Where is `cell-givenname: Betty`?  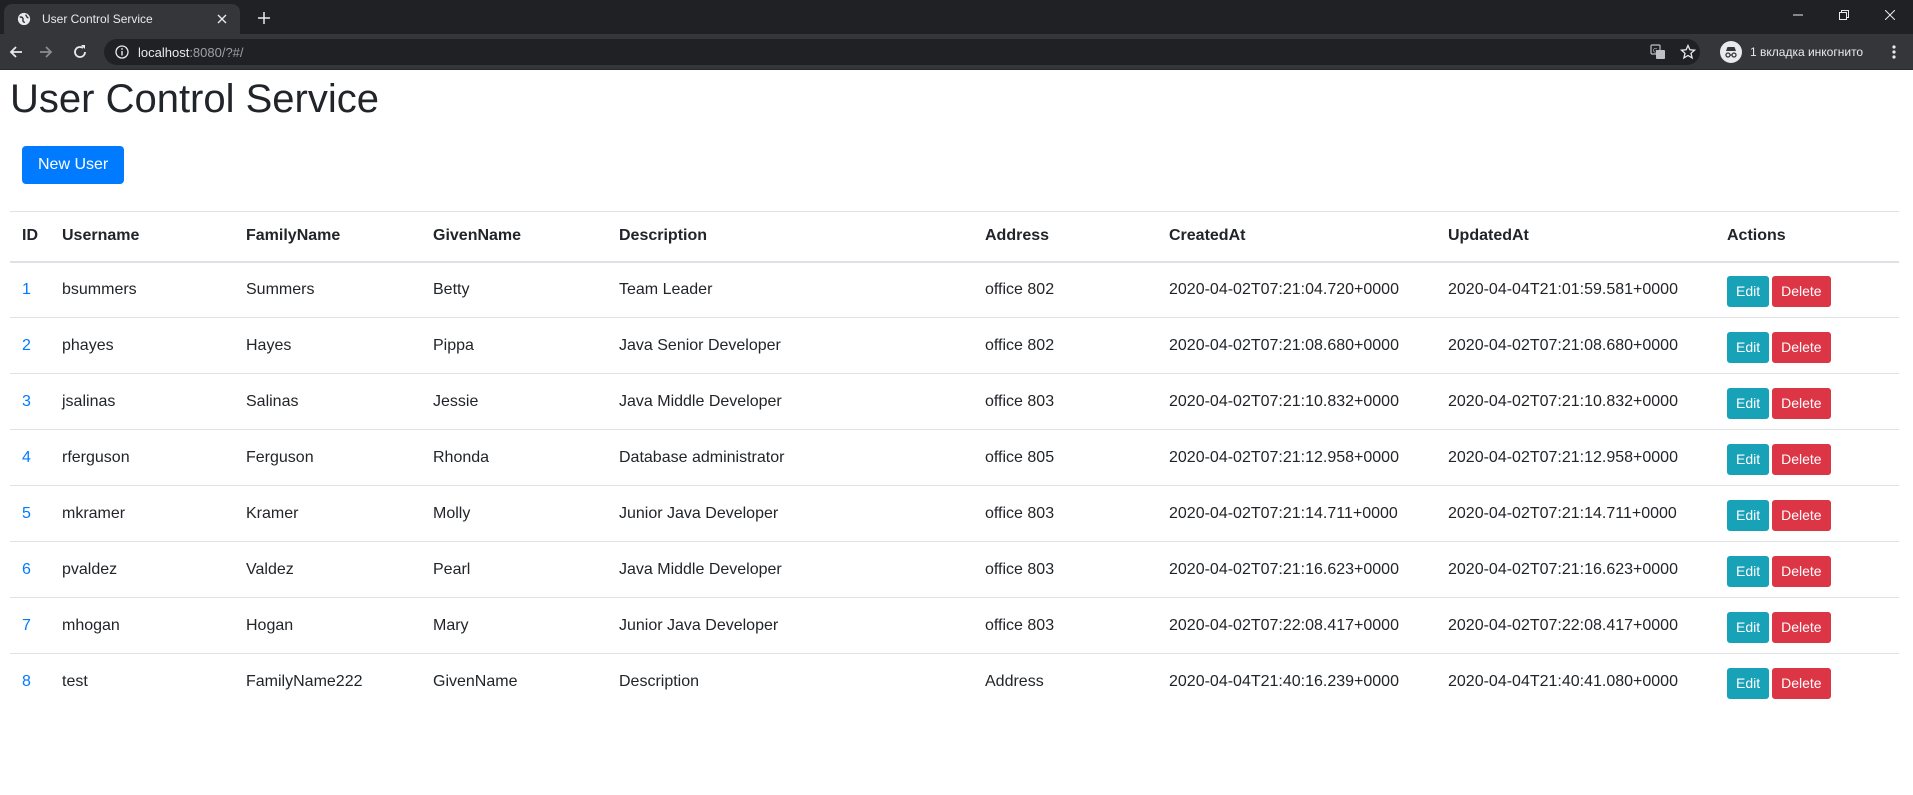 cell-givenname: Betty is located at coordinates (451, 289).